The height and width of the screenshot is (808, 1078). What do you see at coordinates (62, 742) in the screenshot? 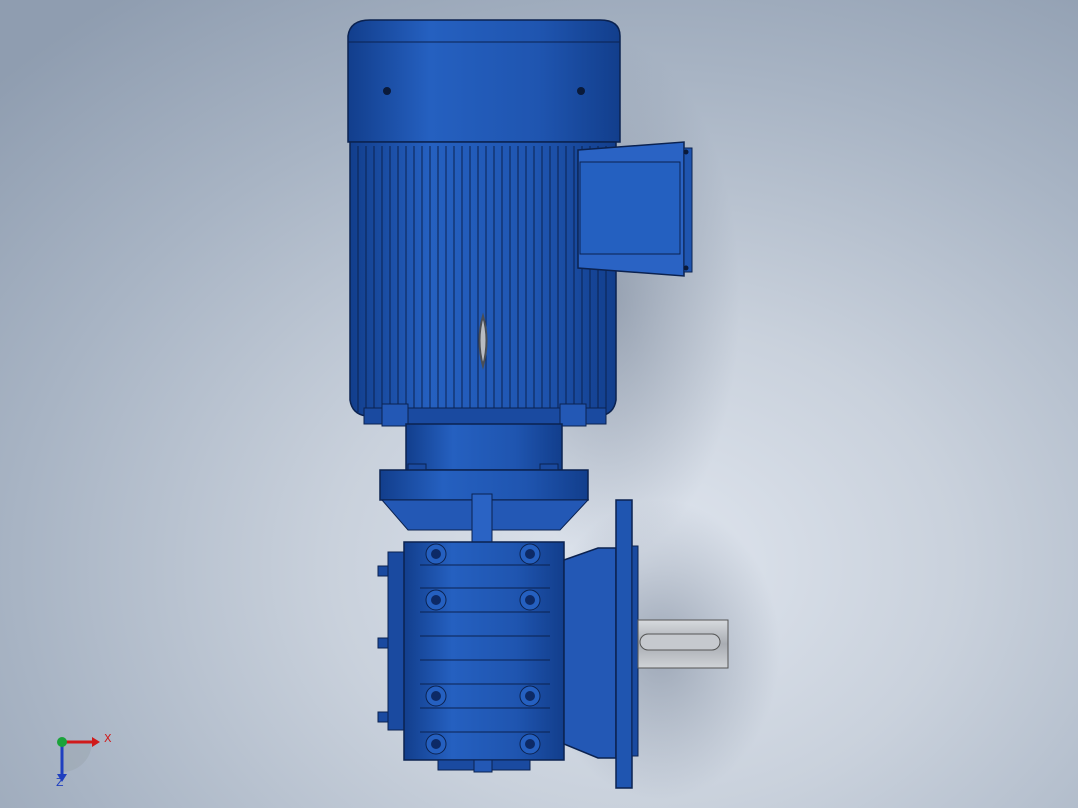
I see `y-axis-dot` at bounding box center [62, 742].